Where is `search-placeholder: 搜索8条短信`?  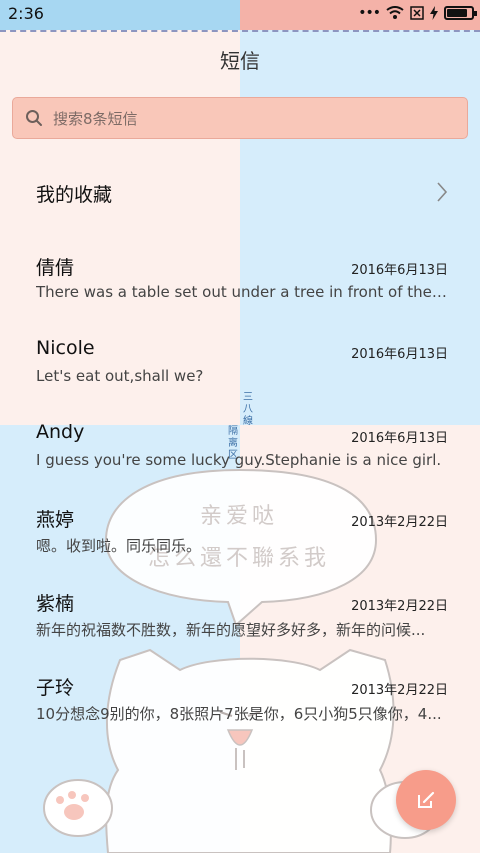 search-placeholder: 搜索8条短信 is located at coordinates (95, 118).